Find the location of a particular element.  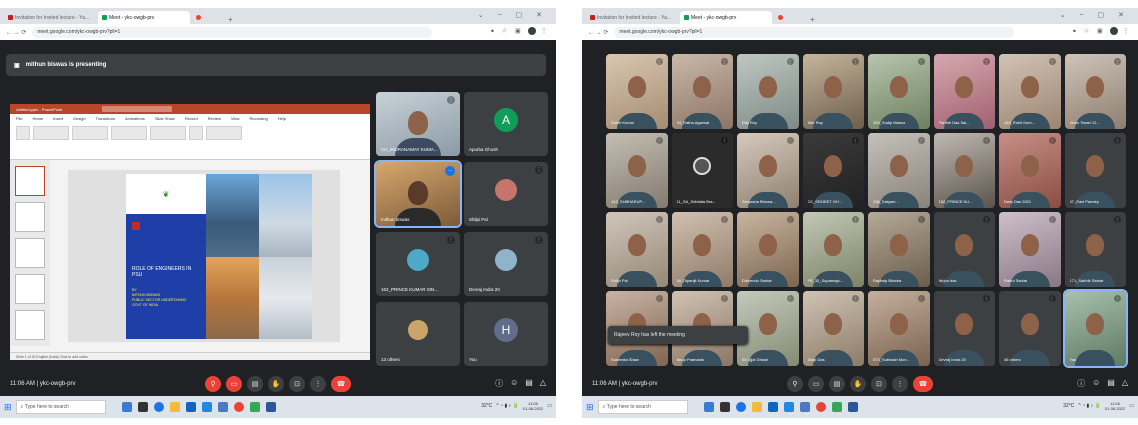

camera-off-icon: ▭ is located at coordinates (234, 384).